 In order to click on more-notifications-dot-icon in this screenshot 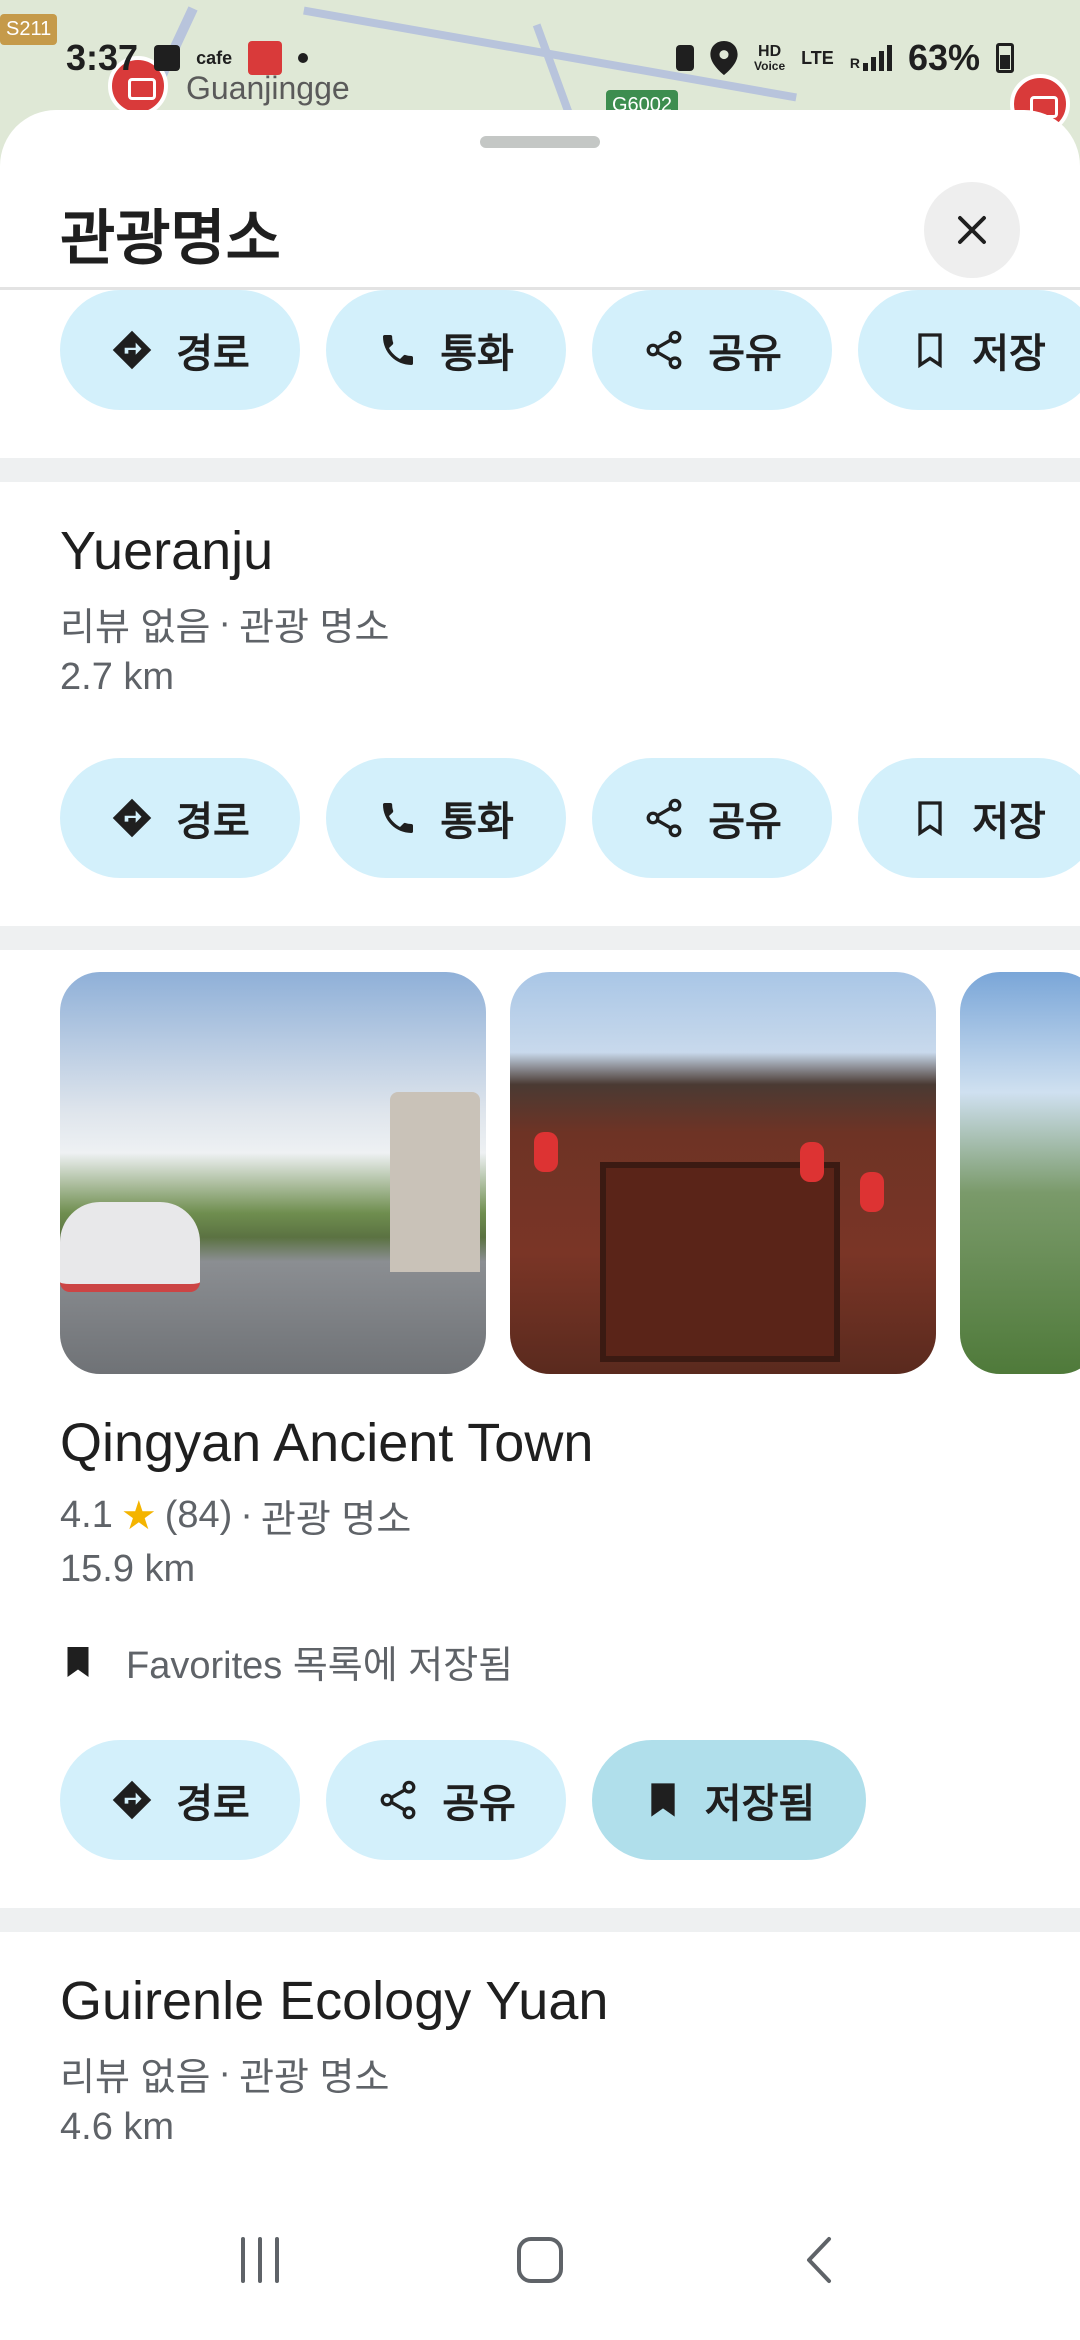, I will do `click(303, 58)`.